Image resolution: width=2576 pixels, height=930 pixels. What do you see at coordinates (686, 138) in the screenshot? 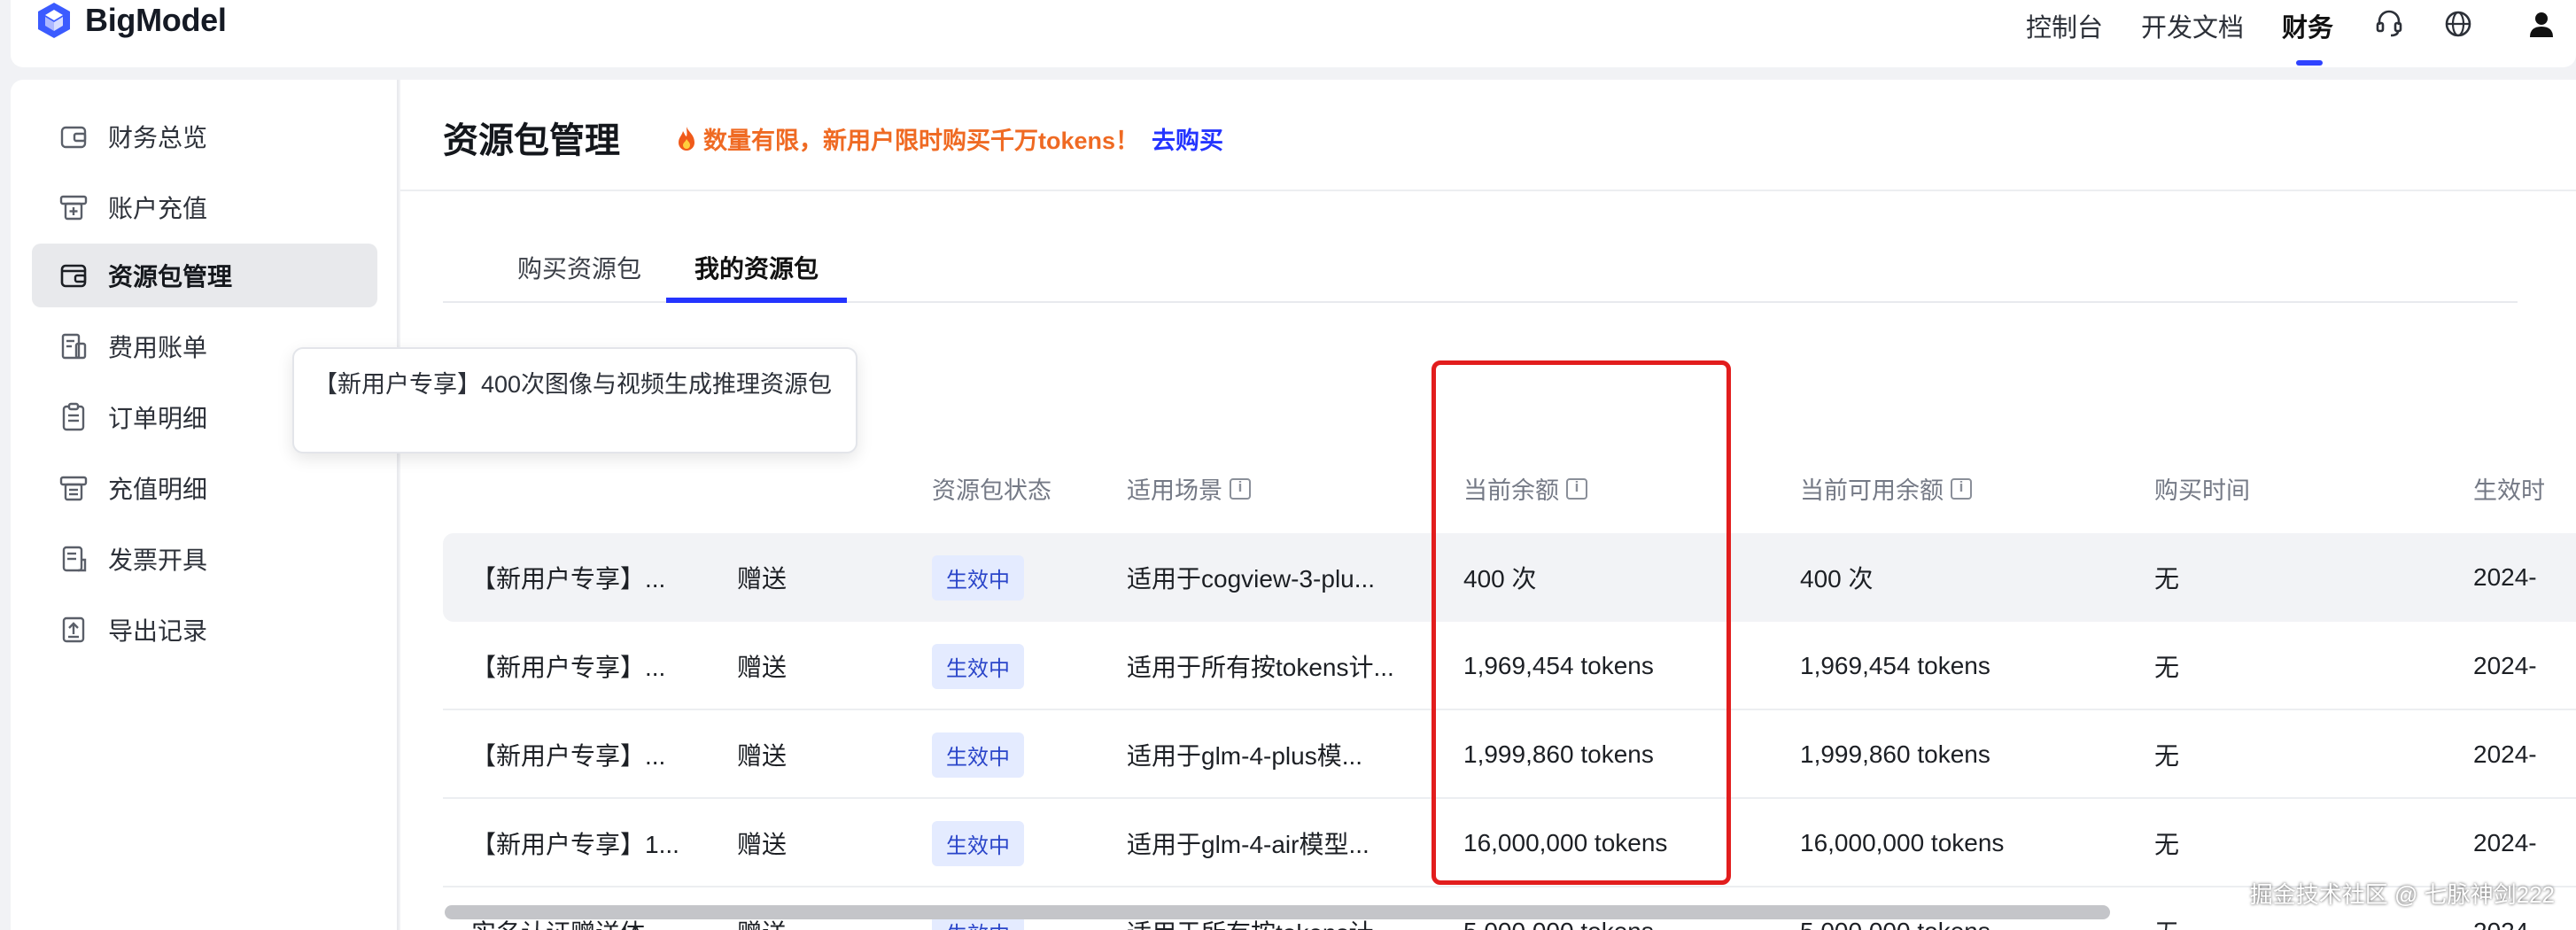
I see `fire-icon` at bounding box center [686, 138].